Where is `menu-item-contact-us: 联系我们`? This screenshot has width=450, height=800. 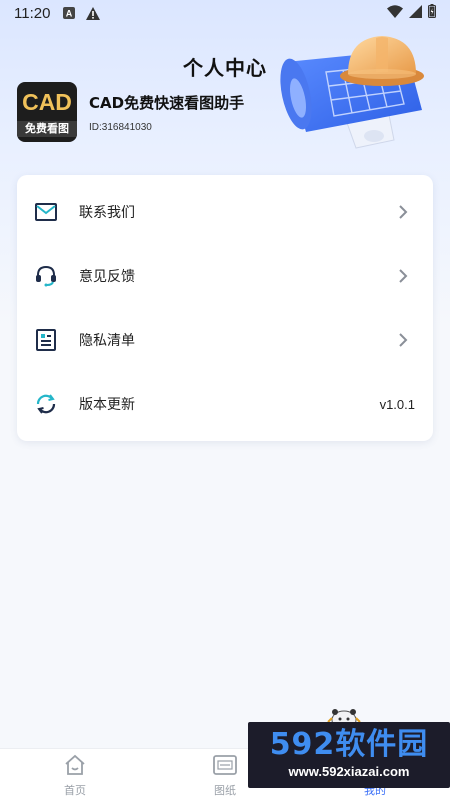
menu-item-contact-us: 联系我们 is located at coordinates (225, 212).